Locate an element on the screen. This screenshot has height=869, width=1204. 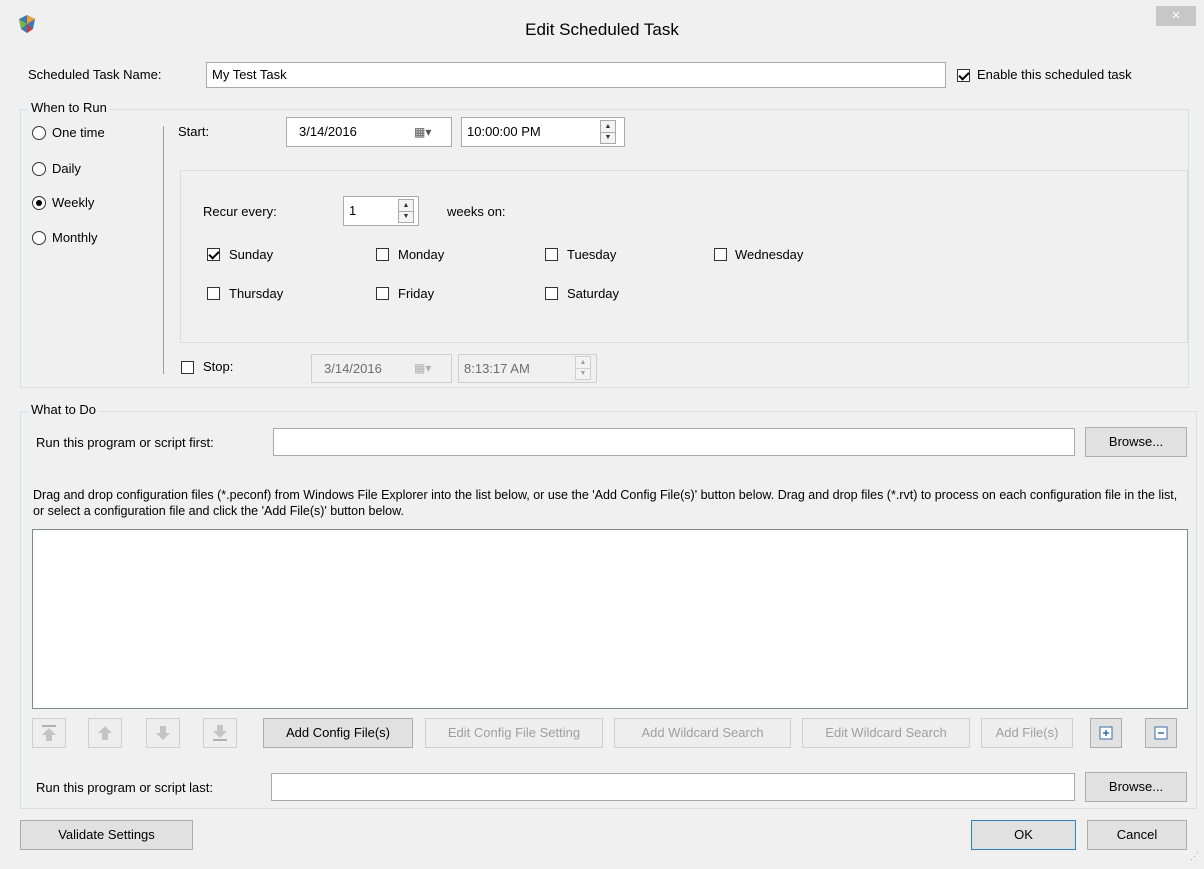
day-friday-label: Friday is located at coordinates (416, 293).